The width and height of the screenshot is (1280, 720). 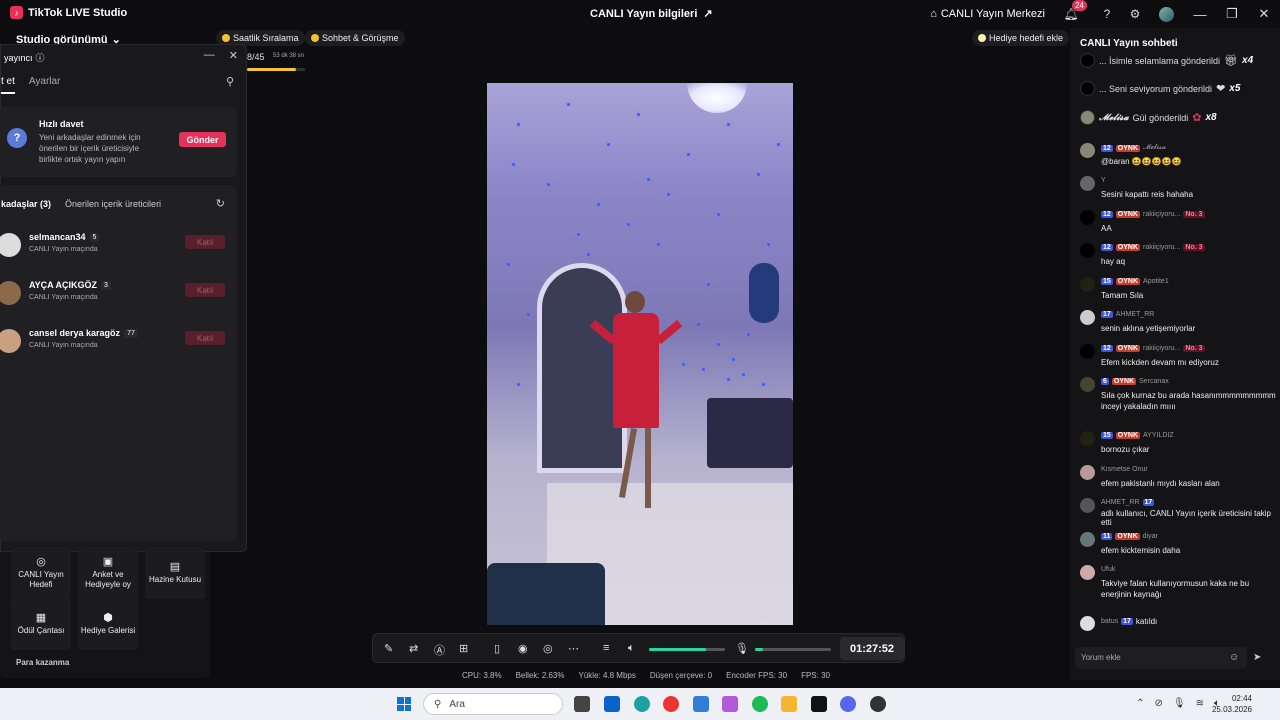 I want to click on emoji-icon: ☺, so click(x=1234, y=657).